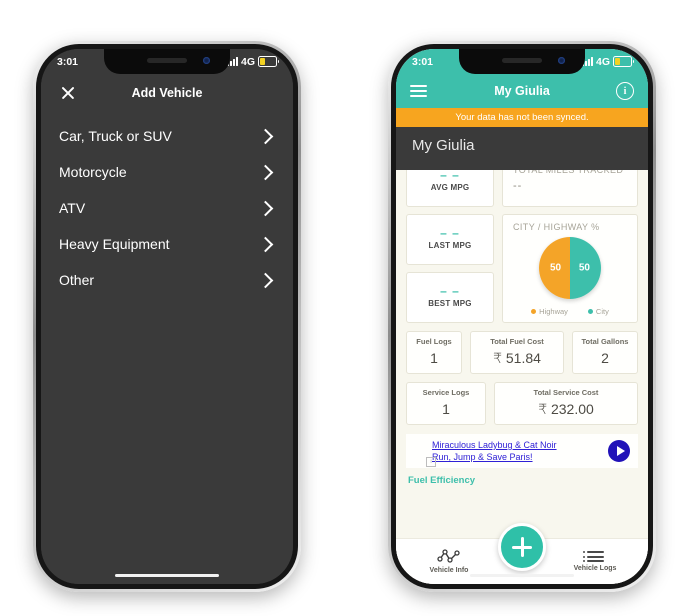  Describe the element at coordinates (625, 91) in the screenshot. I see `info-icon: i` at that location.